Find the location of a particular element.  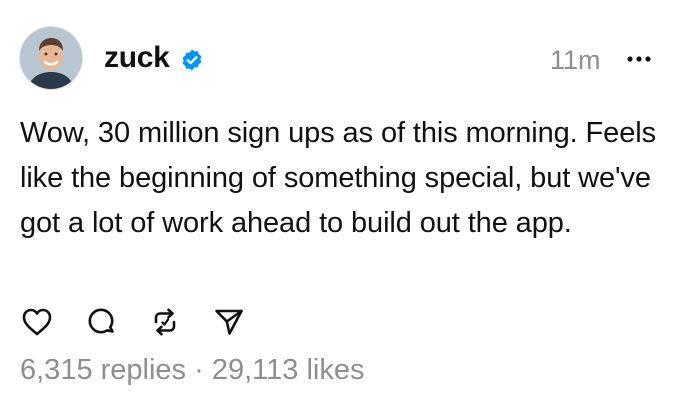

verified-badge-icon is located at coordinates (192, 60).